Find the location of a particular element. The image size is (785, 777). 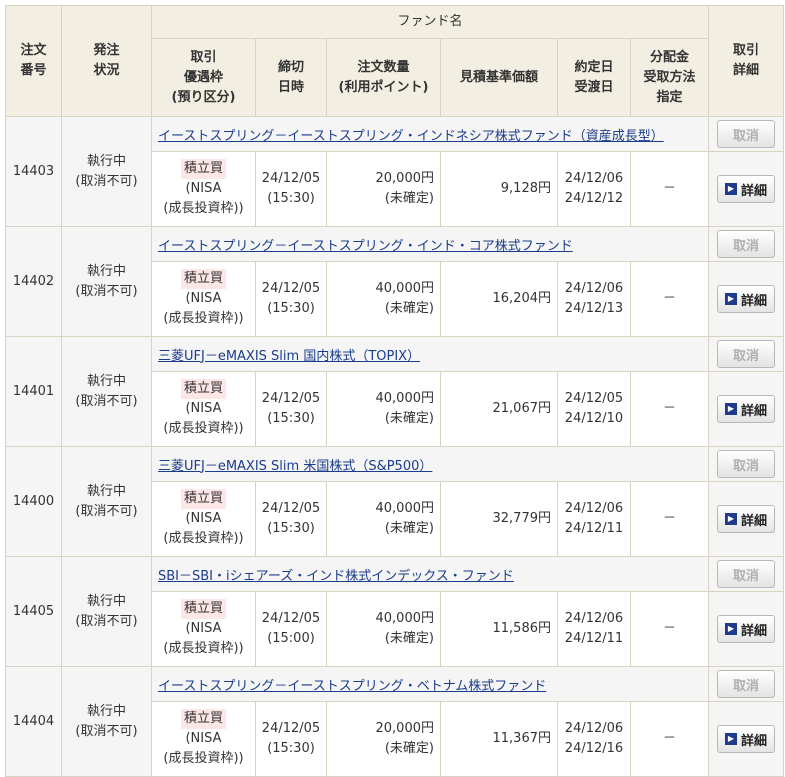

fund-name-cell: SBI－SBI・iシェアーズ・インド株式インデックス・ファンド is located at coordinates (430, 574).